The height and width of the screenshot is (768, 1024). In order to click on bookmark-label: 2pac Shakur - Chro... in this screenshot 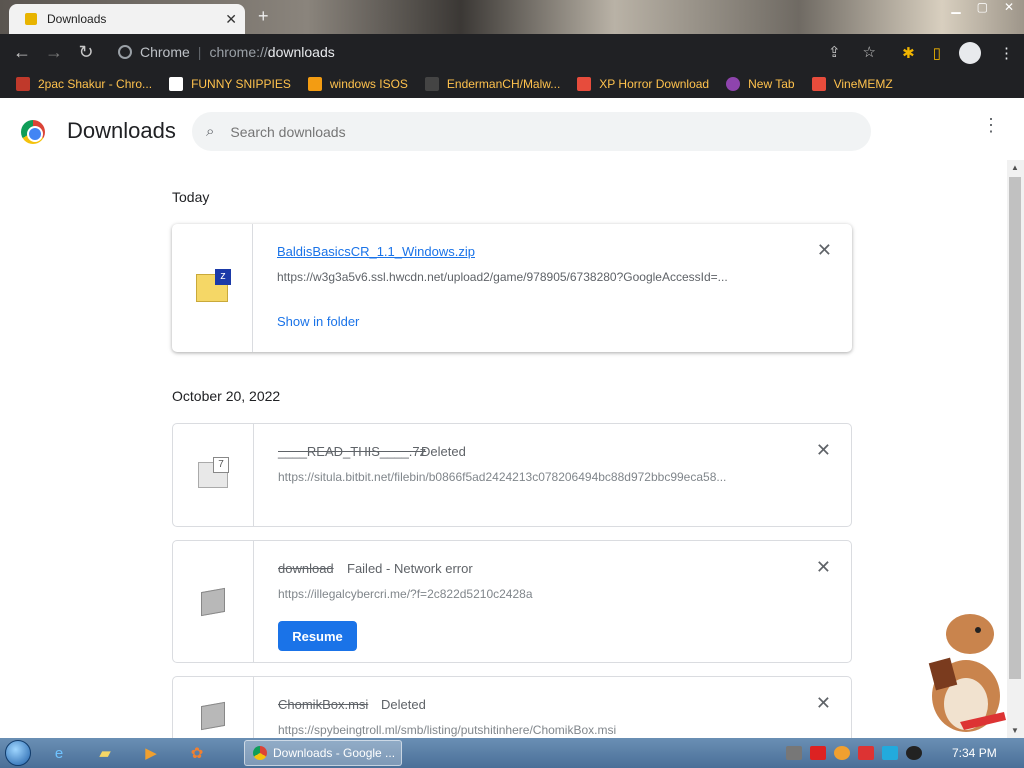, I will do `click(95, 84)`.